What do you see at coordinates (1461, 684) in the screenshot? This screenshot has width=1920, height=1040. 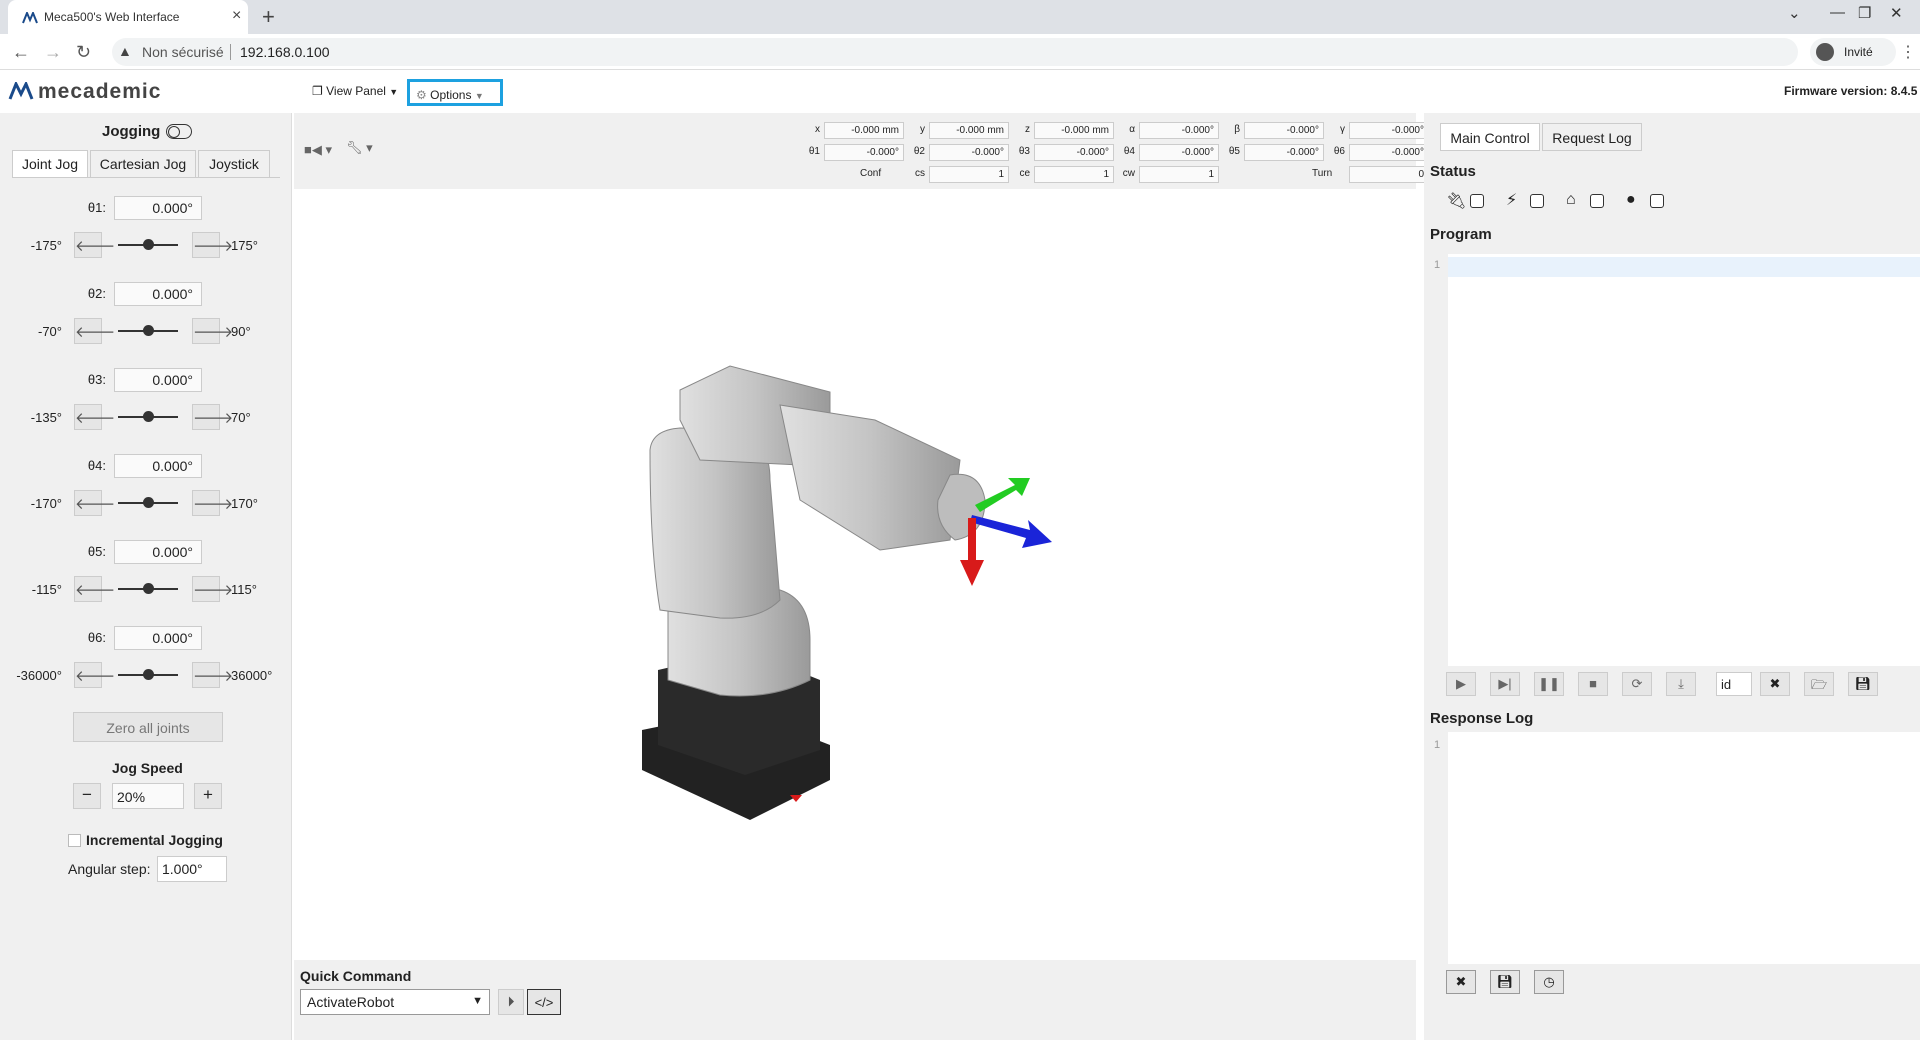 I see `play-button: ▶` at bounding box center [1461, 684].